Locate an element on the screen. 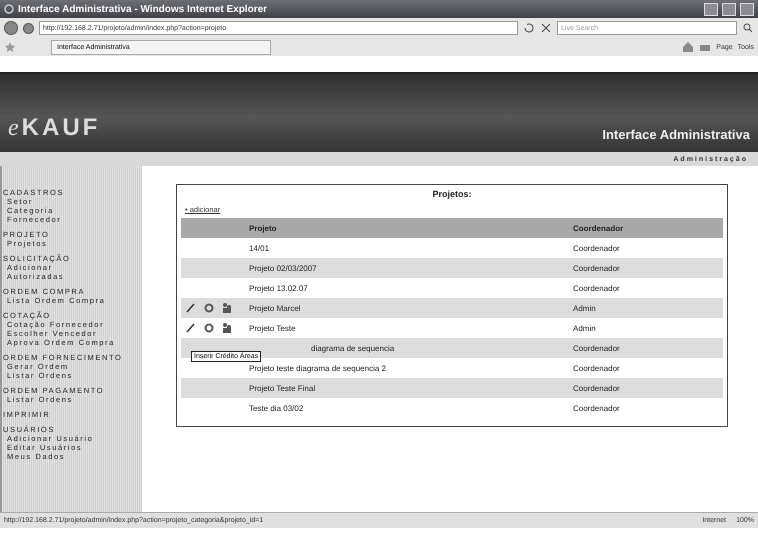 The height and width of the screenshot is (548, 758). close-button is located at coordinates (747, 9).